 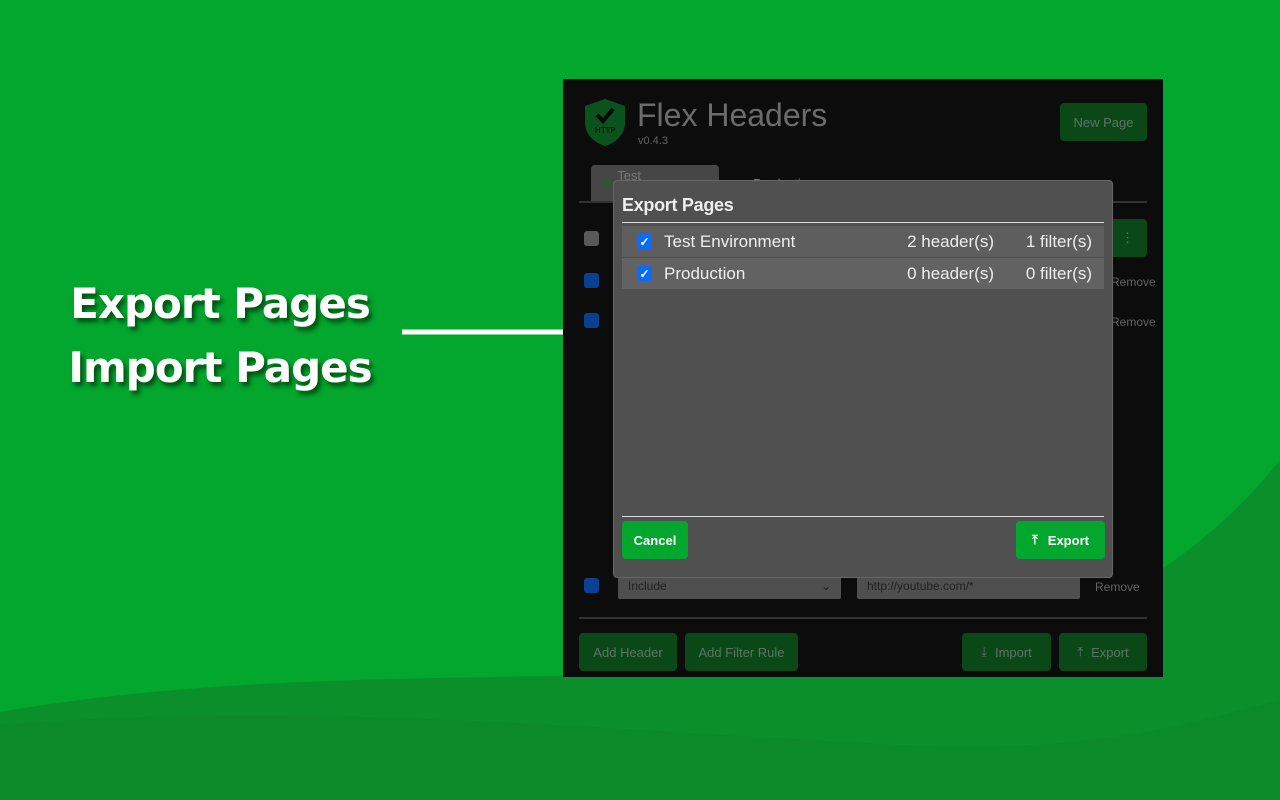 I want to click on filter-count: 0 filter(s), so click(x=1058, y=273).